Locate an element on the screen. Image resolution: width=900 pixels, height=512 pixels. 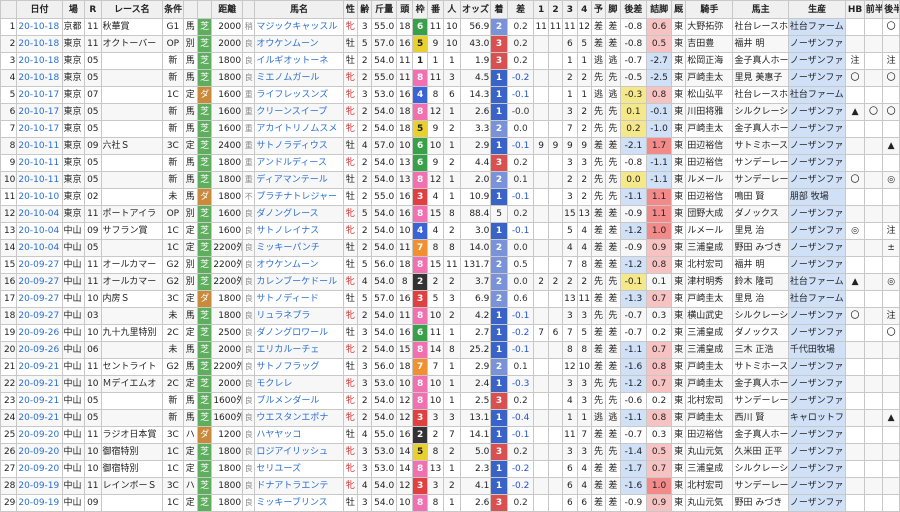
date-cell: 20-10-10 is located at coordinates (39, 197).